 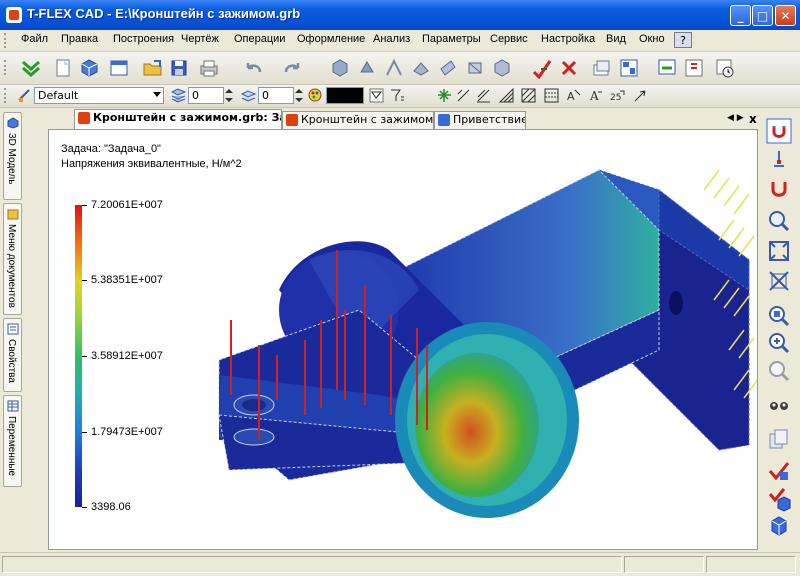 What do you see at coordinates (11, 446) in the screenshot?
I see `tab-variables-label: Переменные` at bounding box center [11, 446].